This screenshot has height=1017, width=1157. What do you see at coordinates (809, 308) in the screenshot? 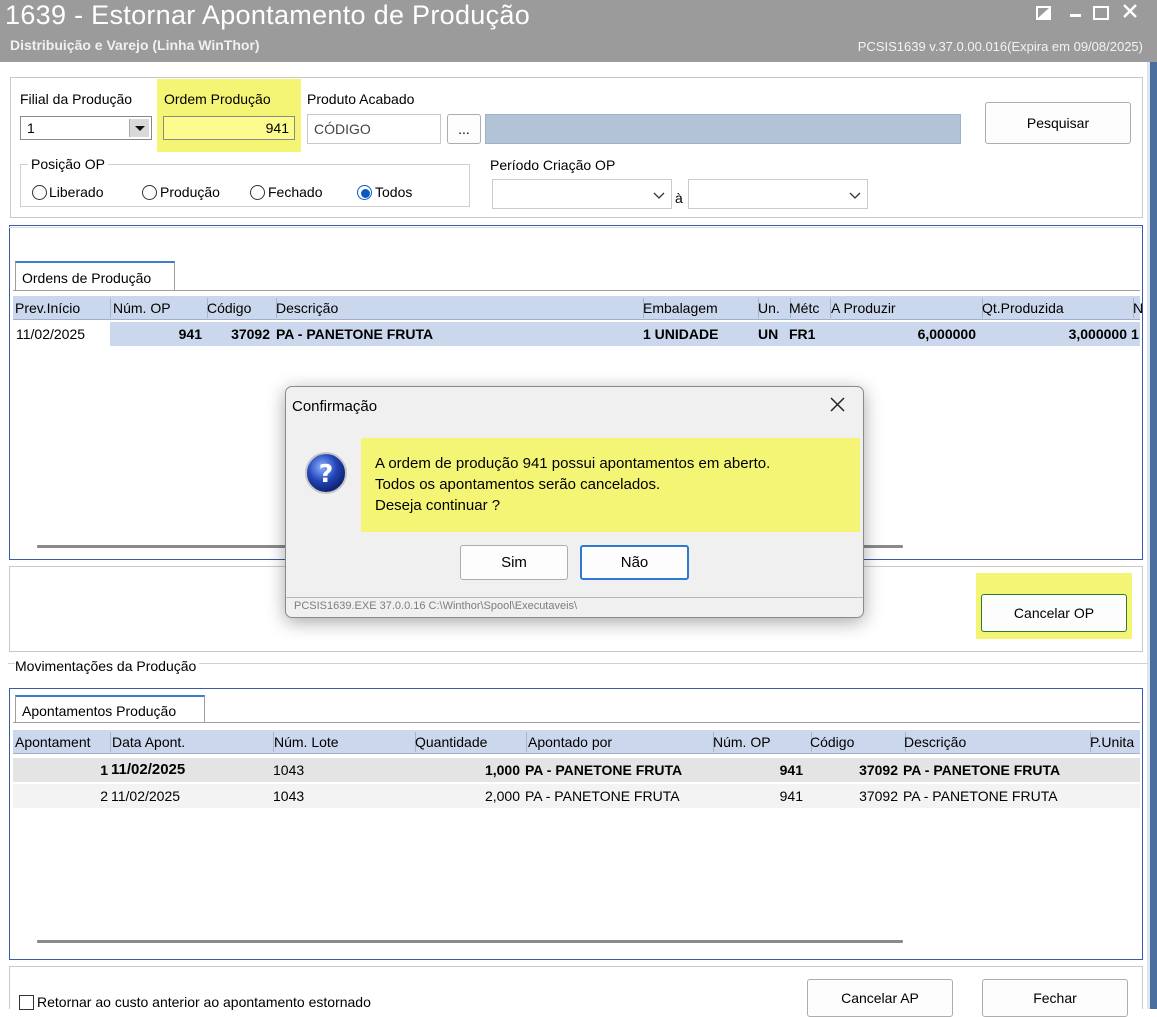
I see `col-metodo: Métc` at bounding box center [809, 308].